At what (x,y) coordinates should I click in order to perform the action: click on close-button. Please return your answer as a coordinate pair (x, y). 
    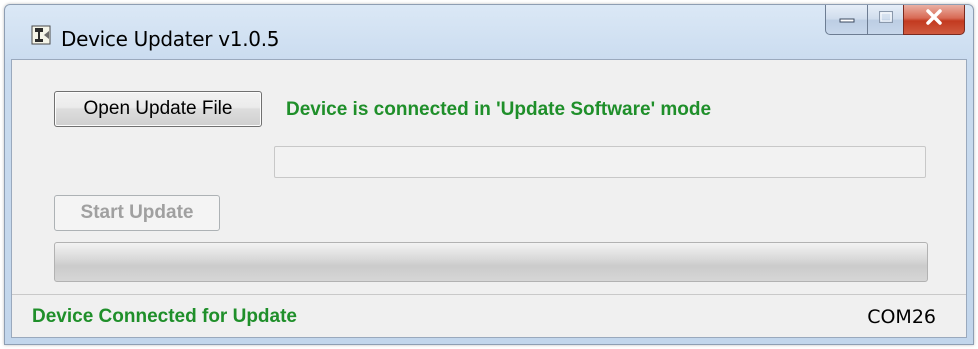
    Looking at the image, I should click on (934, 20).